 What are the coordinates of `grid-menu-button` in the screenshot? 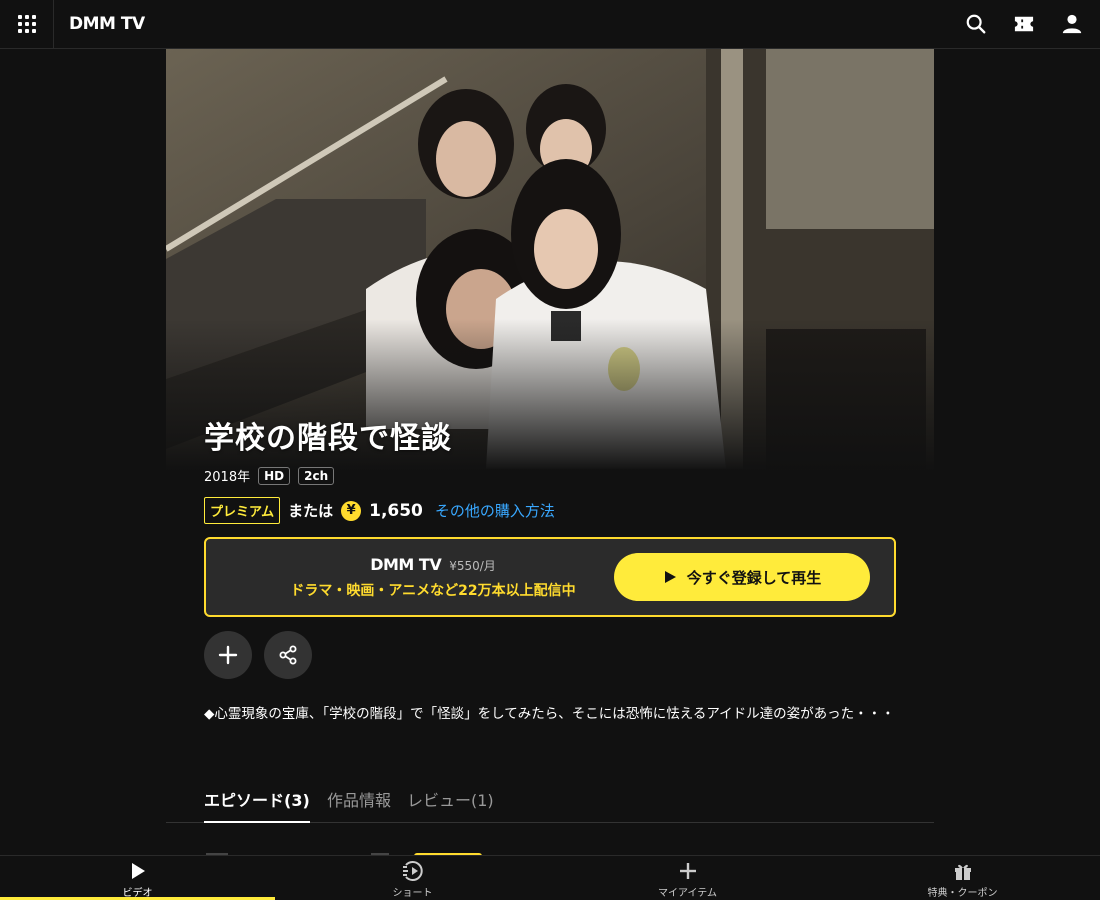 It's located at (27, 24).